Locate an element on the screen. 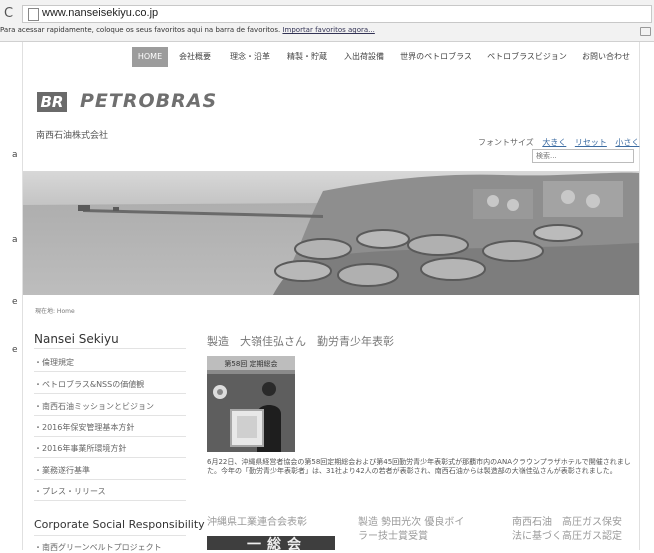  subnews-line: ラー技士賞受賞 is located at coordinates (393, 536).